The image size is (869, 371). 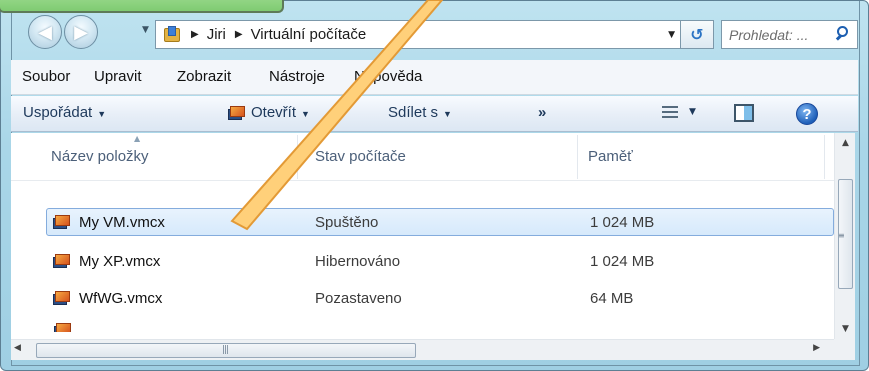 What do you see at coordinates (347, 222) in the screenshot?
I see `vm-state: Spuštěno` at bounding box center [347, 222].